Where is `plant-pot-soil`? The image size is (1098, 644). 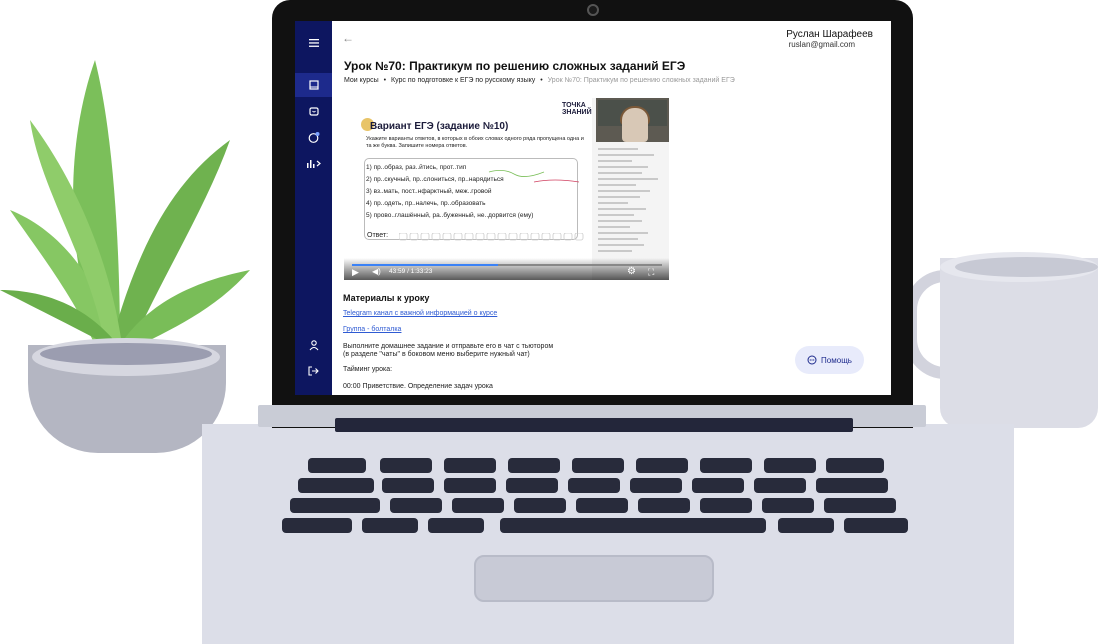 plant-pot-soil is located at coordinates (126, 354).